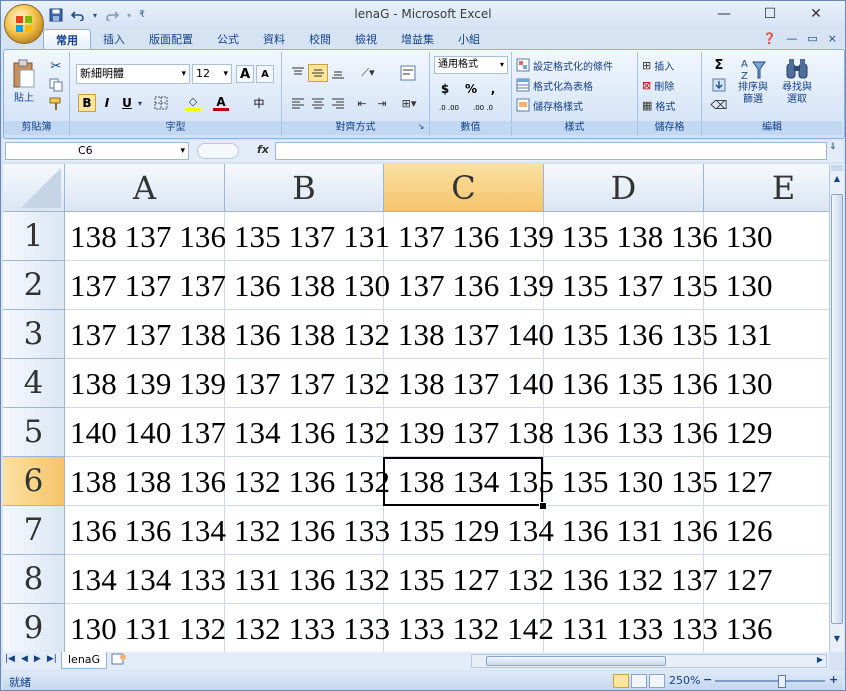 This screenshot has width=846, height=691. I want to click on tab-insert: 插入, so click(114, 39).